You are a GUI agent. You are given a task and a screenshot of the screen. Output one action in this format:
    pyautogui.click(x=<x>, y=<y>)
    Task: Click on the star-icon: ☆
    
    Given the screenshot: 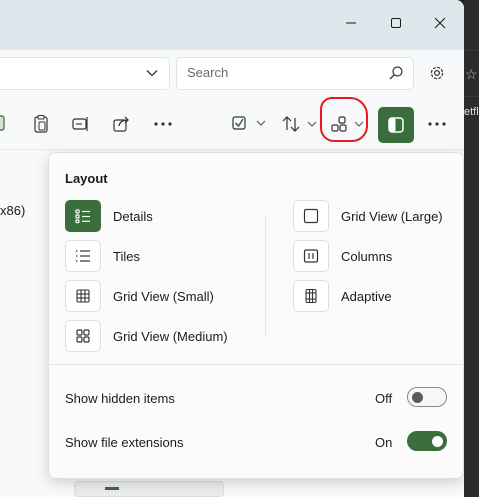 What is the action you would take?
    pyautogui.click(x=471, y=74)
    